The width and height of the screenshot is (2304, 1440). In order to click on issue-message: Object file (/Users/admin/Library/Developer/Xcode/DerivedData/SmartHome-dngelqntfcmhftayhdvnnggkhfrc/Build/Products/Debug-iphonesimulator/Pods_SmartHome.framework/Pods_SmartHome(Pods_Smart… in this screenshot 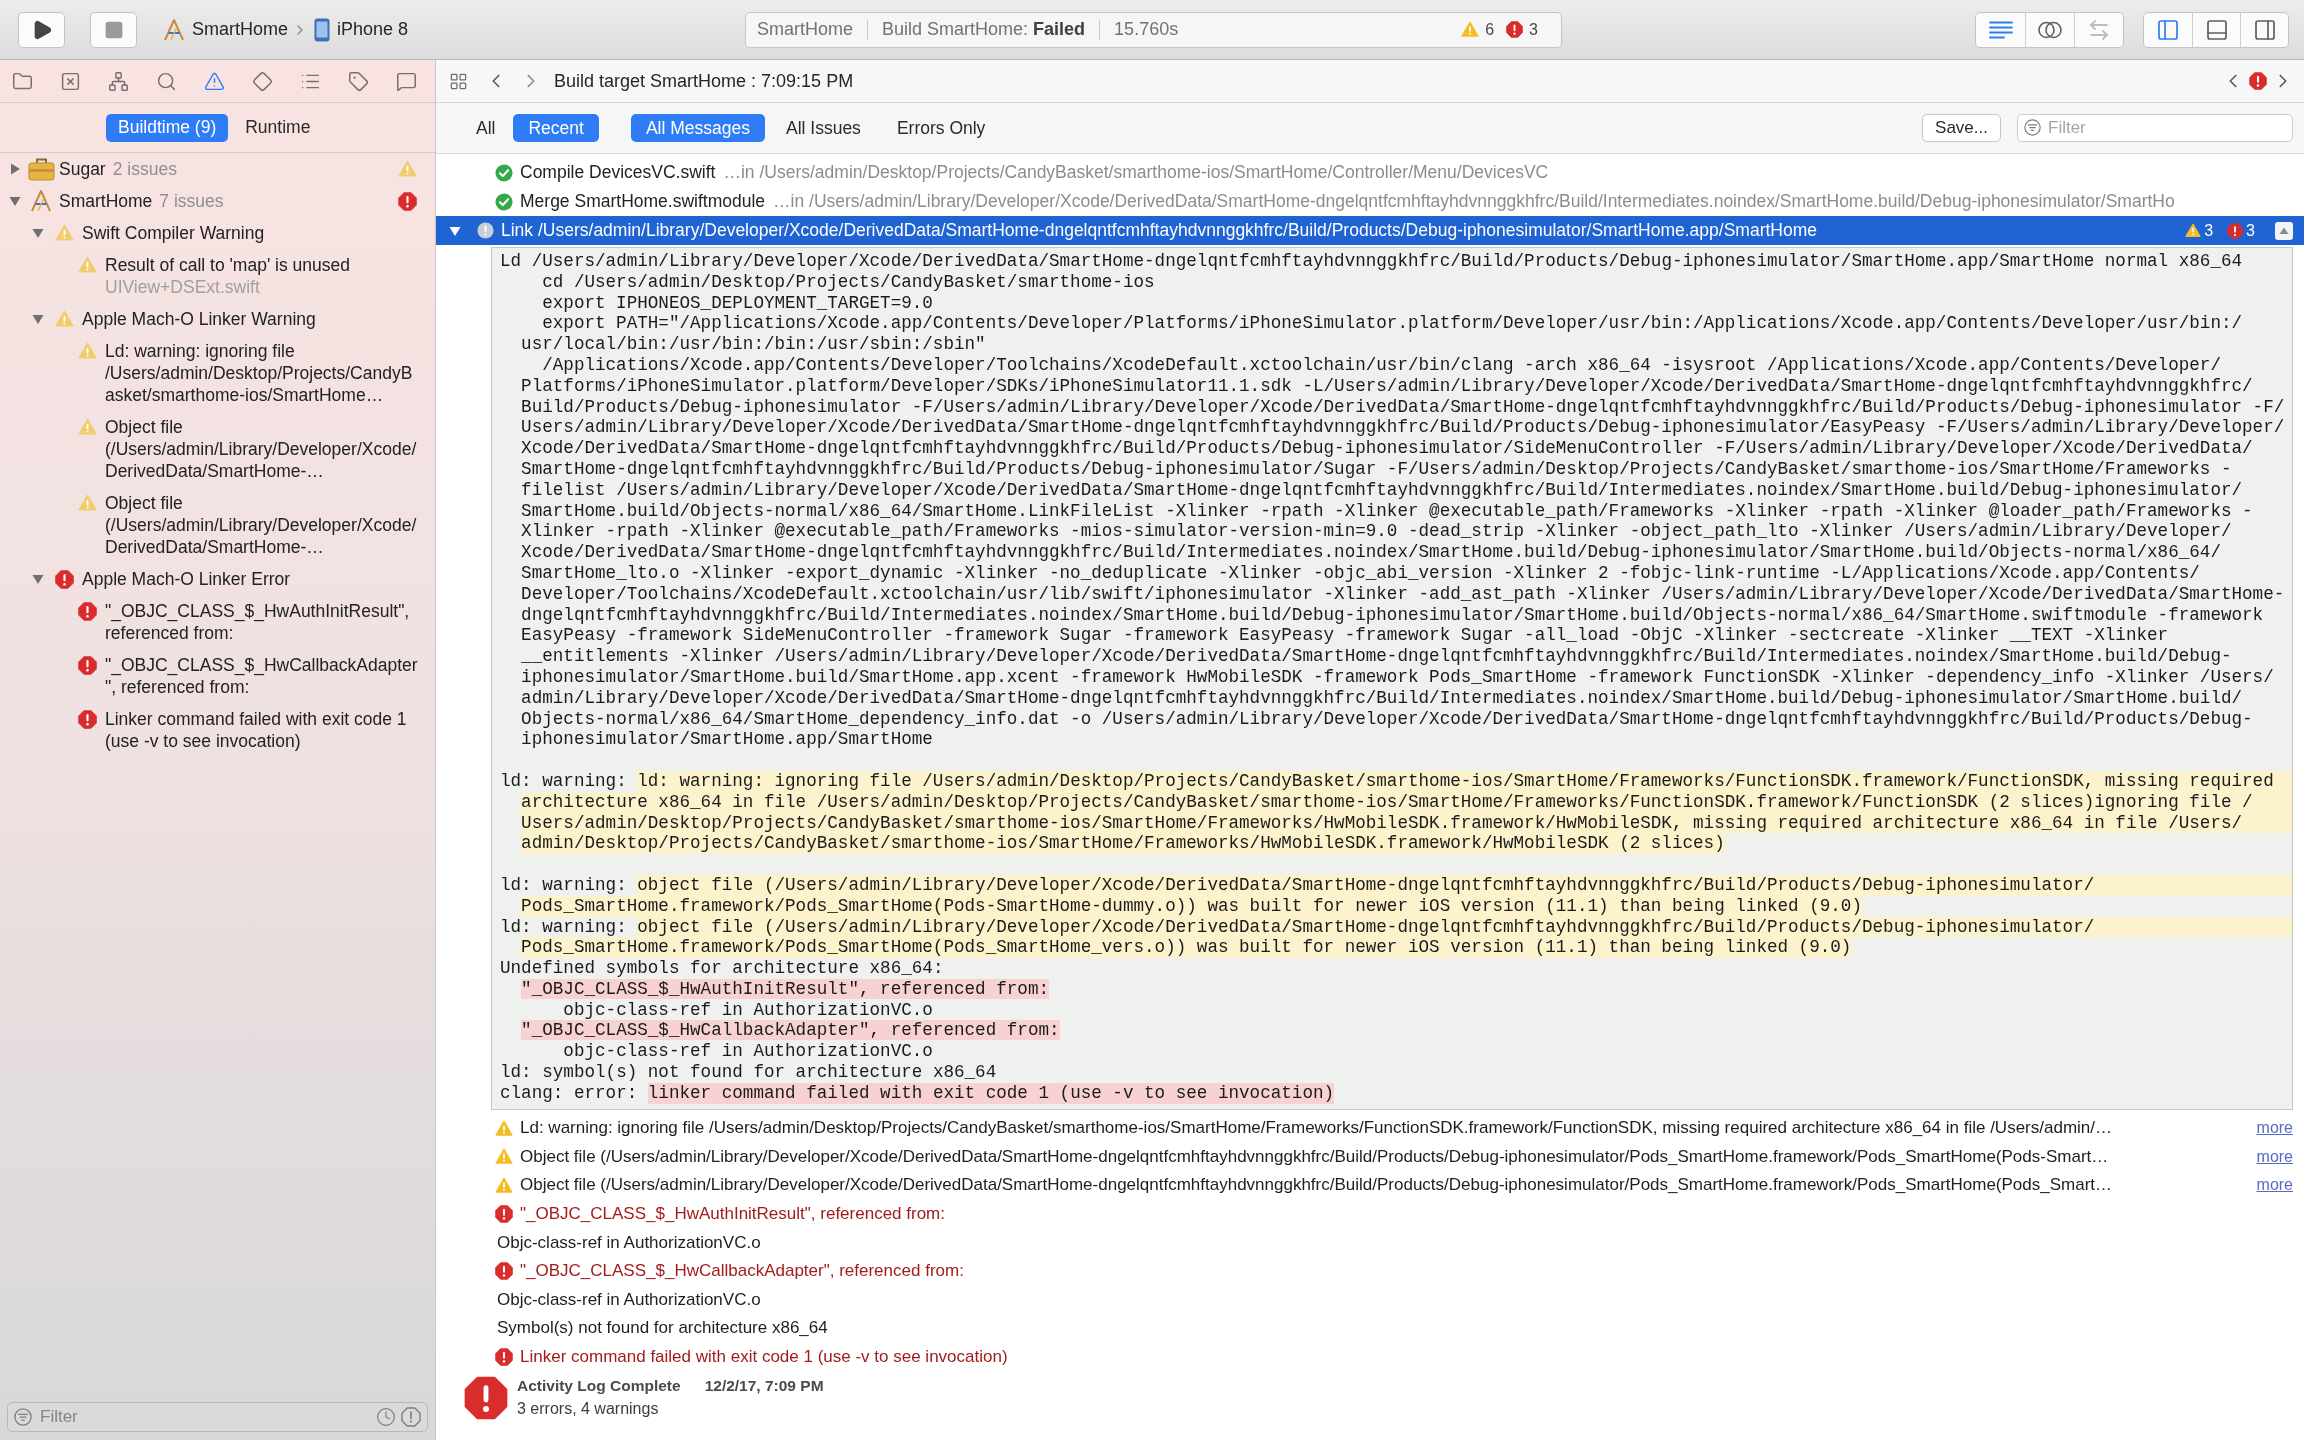, I will do `click(1316, 1185)`.